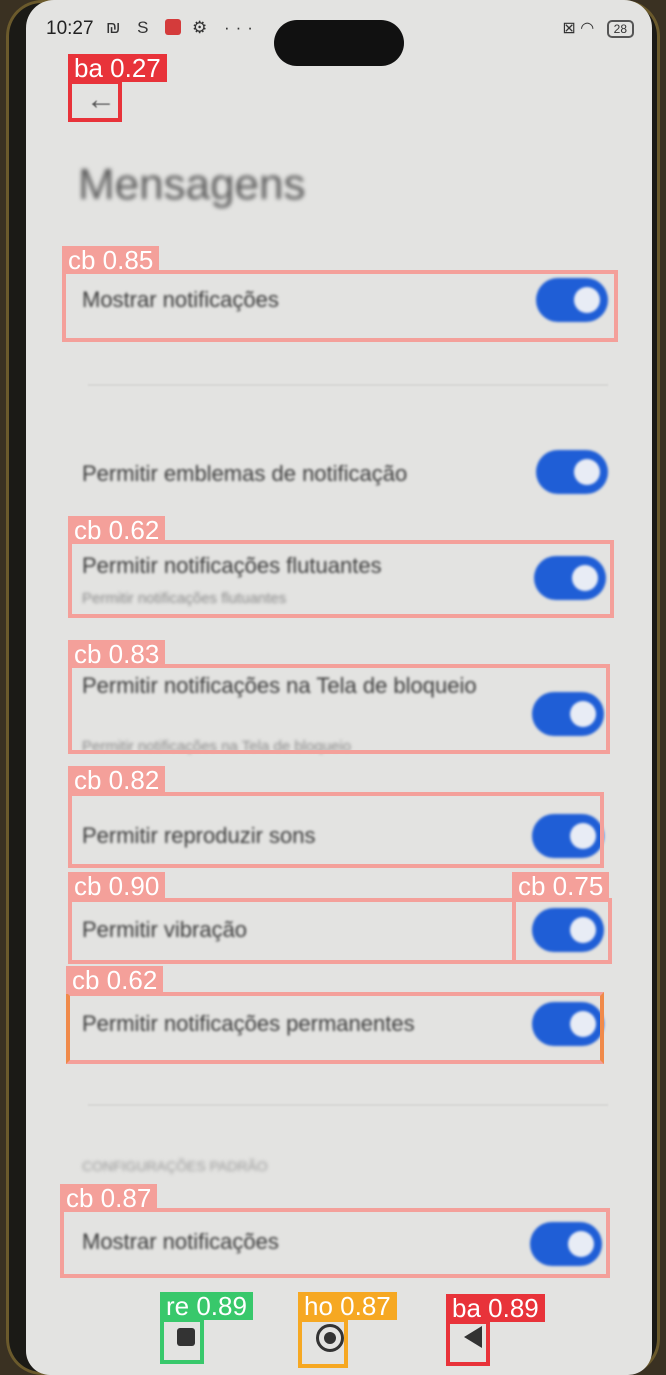 Image resolution: width=666 pixels, height=1375 pixels. I want to click on detection-tag: cb 0.87, so click(109, 1198).